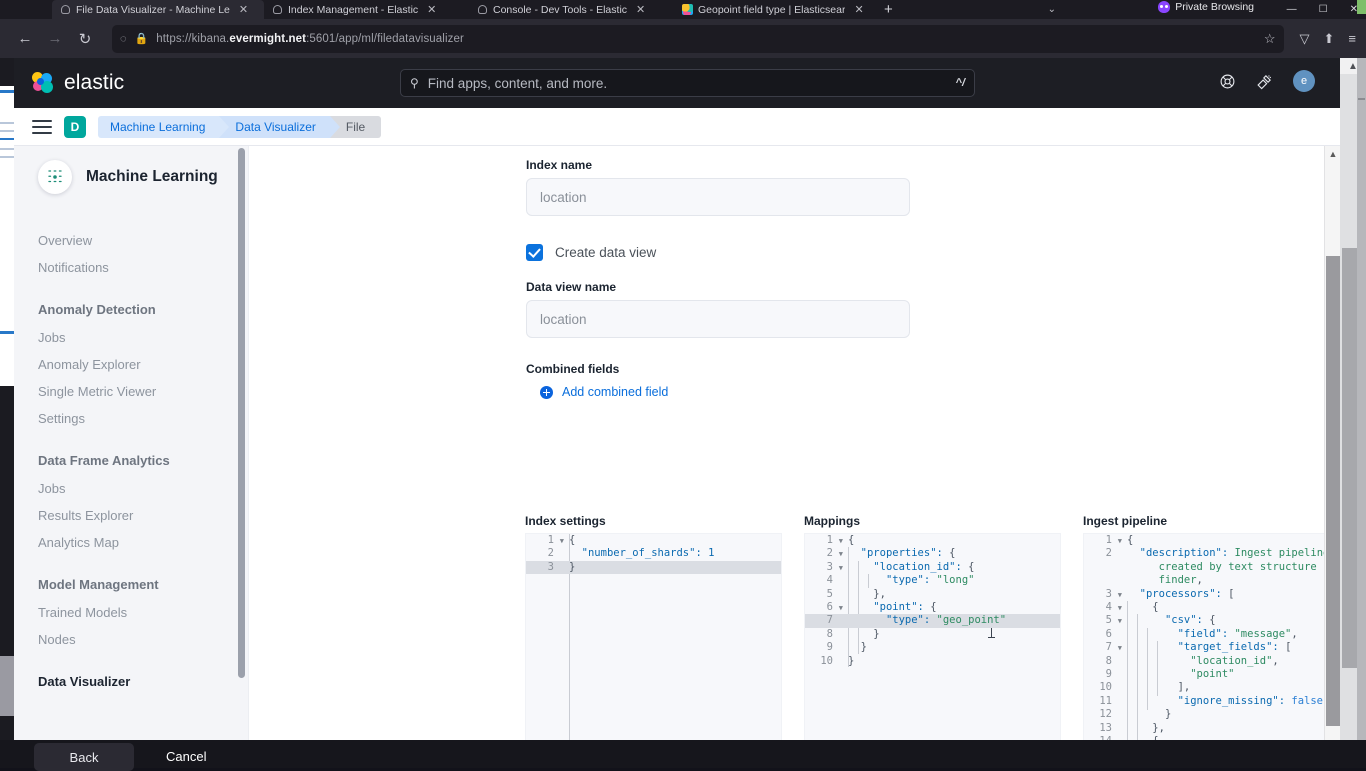 This screenshot has height=771, width=1366. I want to click on elastic-logo: elastic, so click(69, 83).